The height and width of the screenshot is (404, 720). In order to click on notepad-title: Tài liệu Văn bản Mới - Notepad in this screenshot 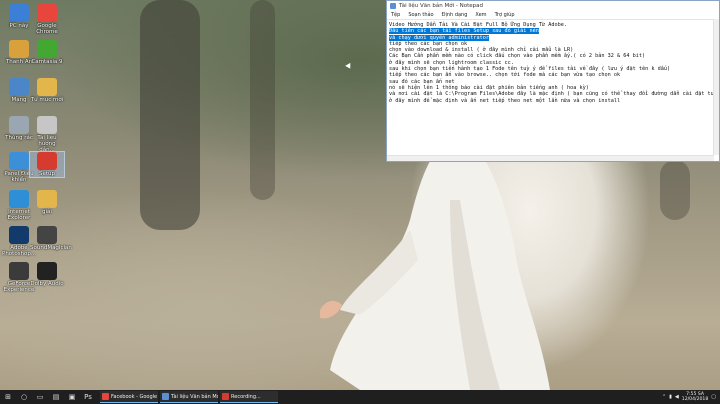, I will do `click(441, 6)`.